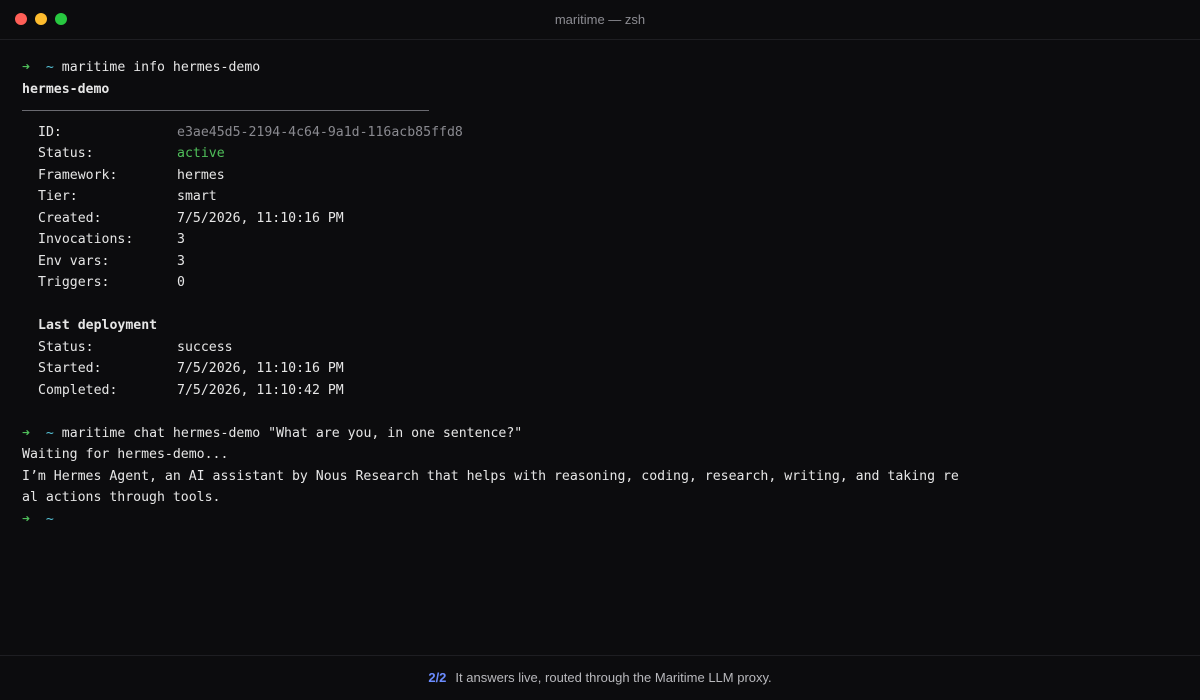  I want to click on info-row-framework: Framework: hermes, so click(602, 176).